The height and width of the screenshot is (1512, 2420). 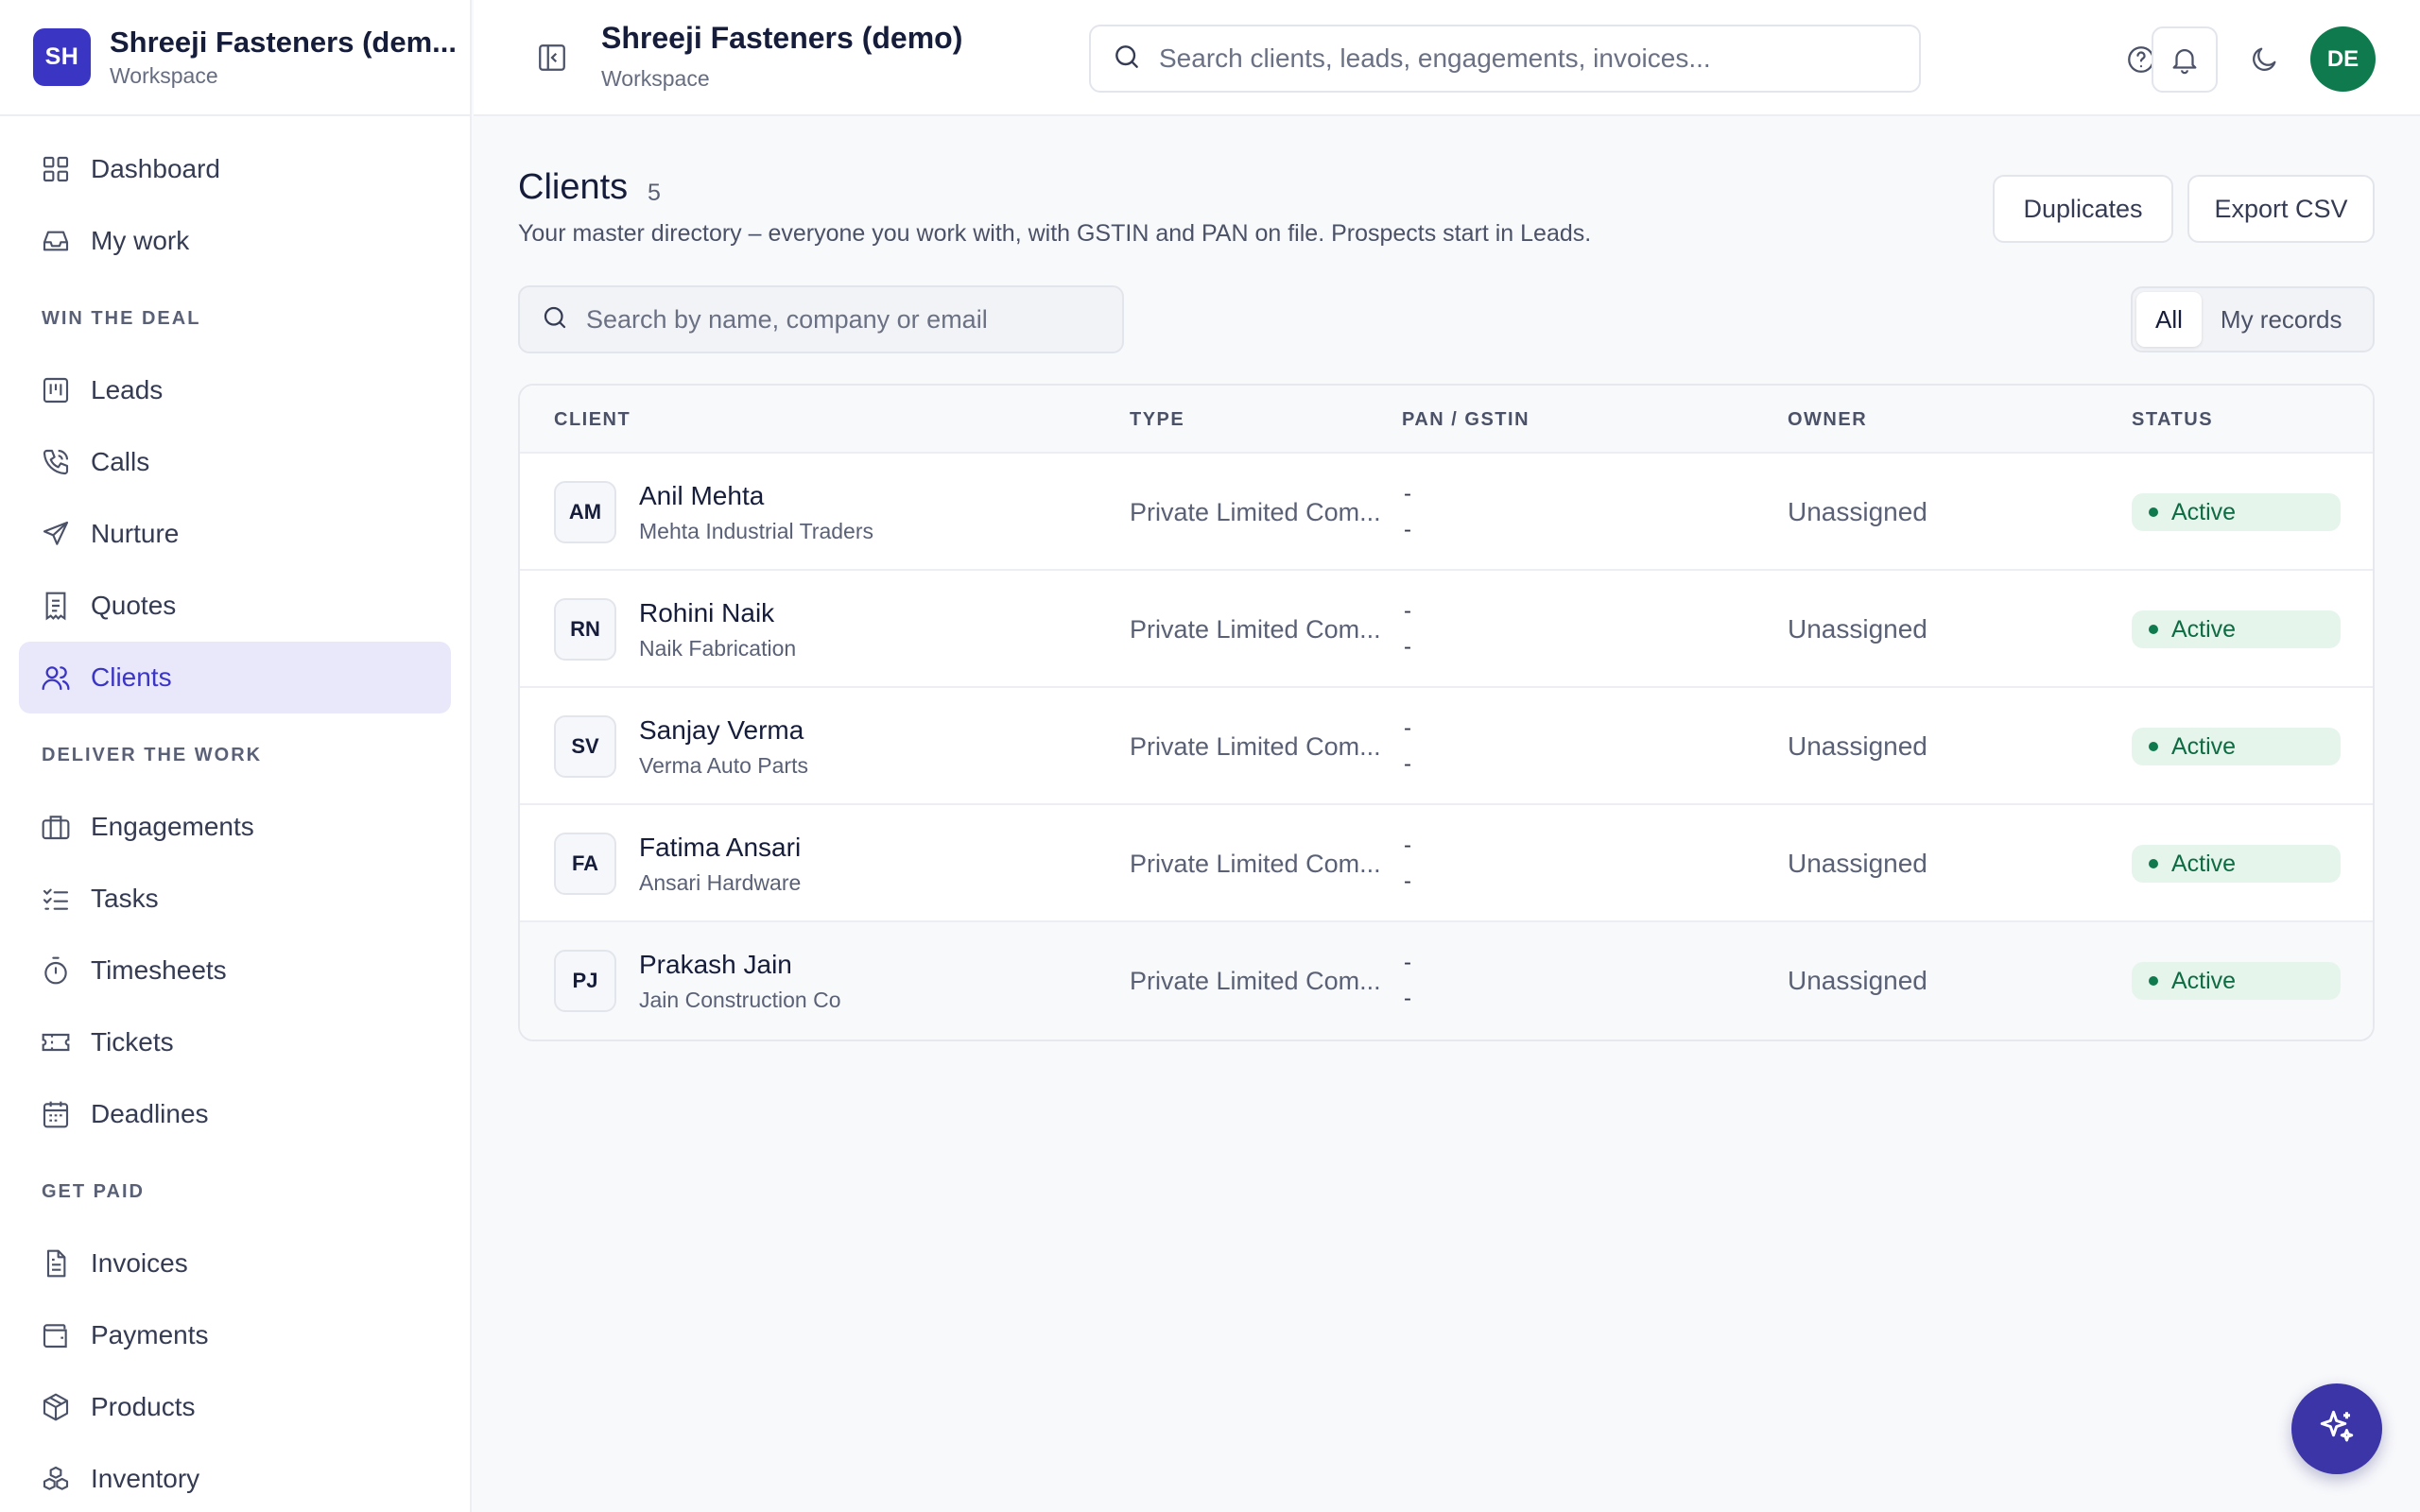 I want to click on sidebar-item-clients: Clients, so click(x=235, y=677).